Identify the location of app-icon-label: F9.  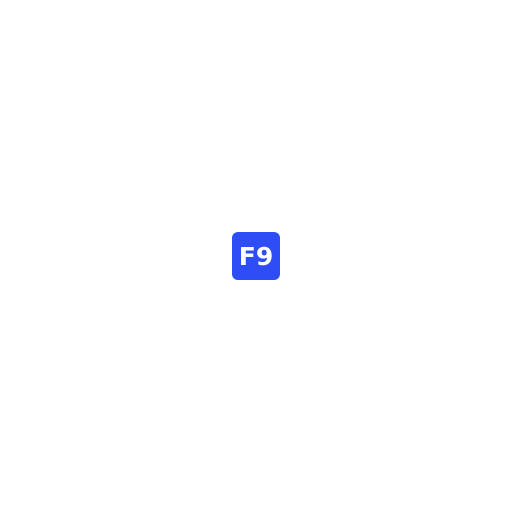
(256, 256).